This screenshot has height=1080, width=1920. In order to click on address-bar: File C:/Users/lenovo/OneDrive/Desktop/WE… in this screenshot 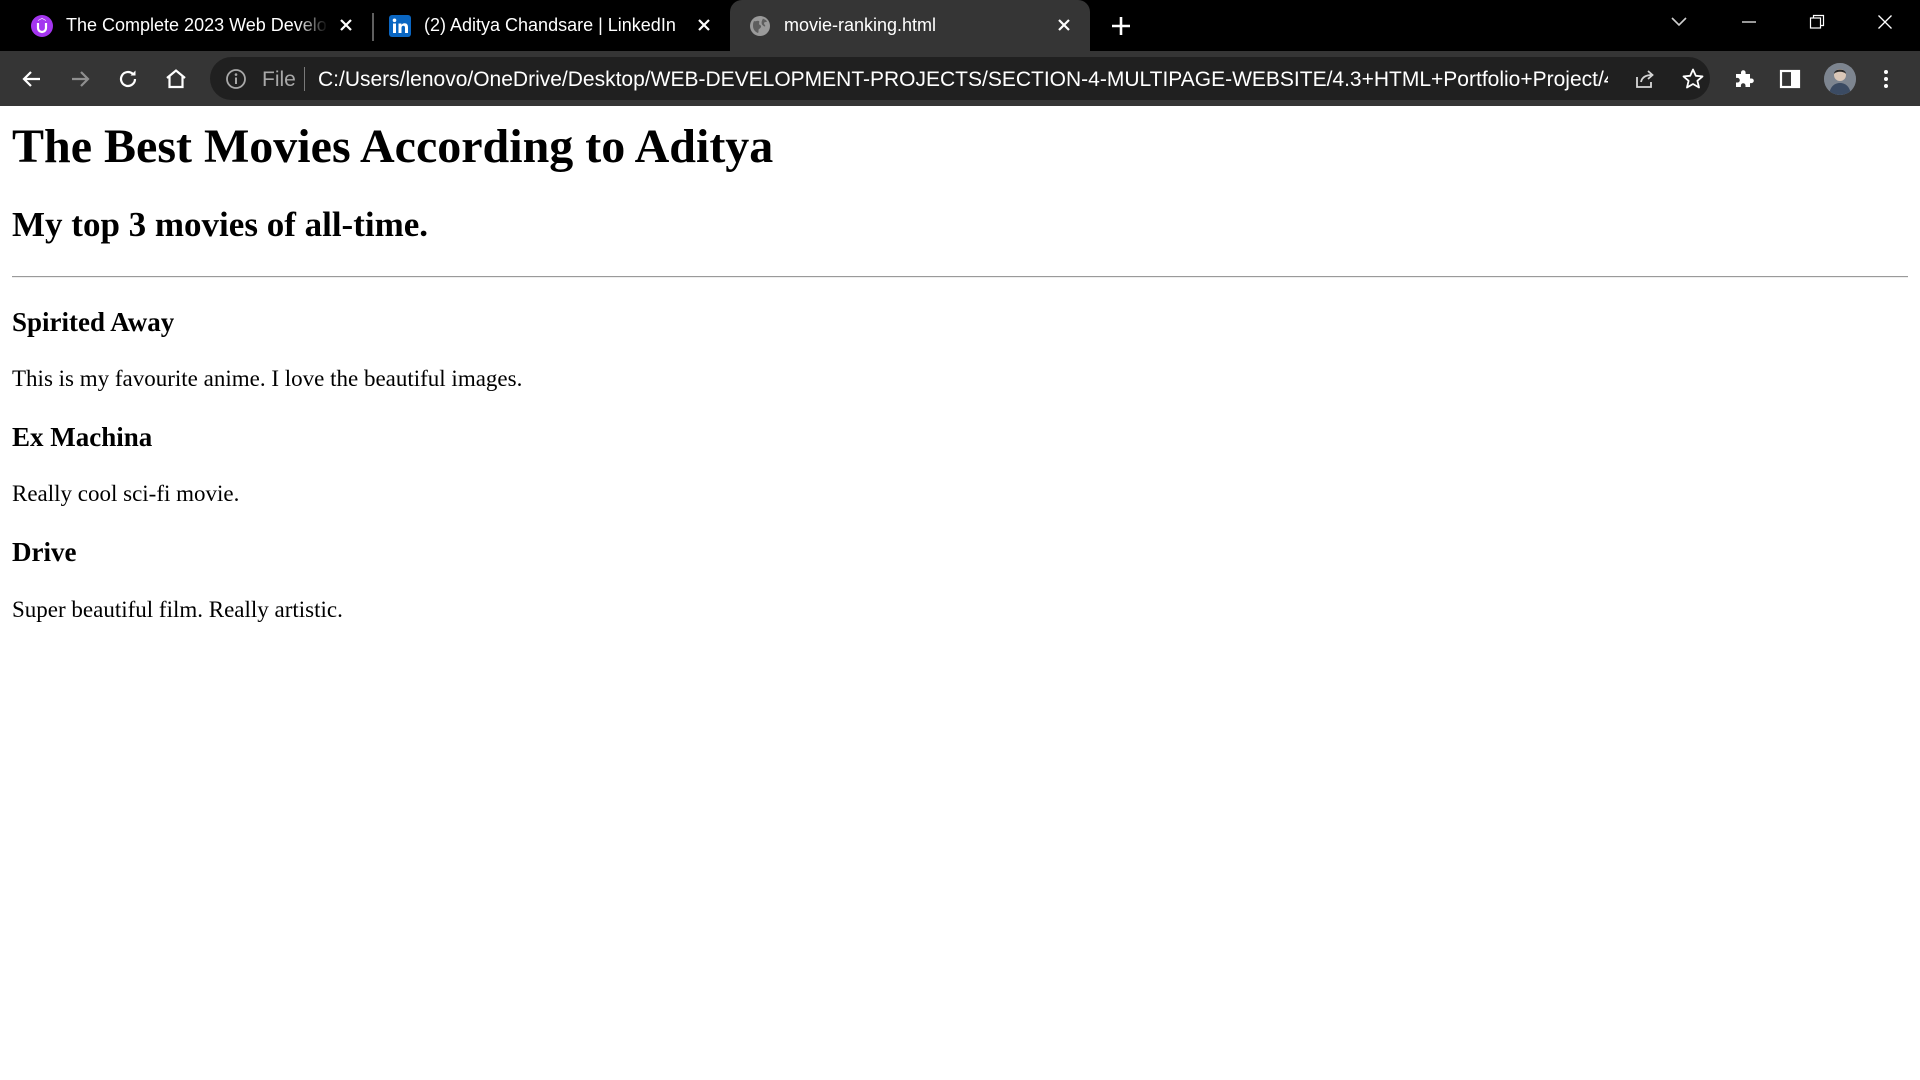, I will do `click(960, 78)`.